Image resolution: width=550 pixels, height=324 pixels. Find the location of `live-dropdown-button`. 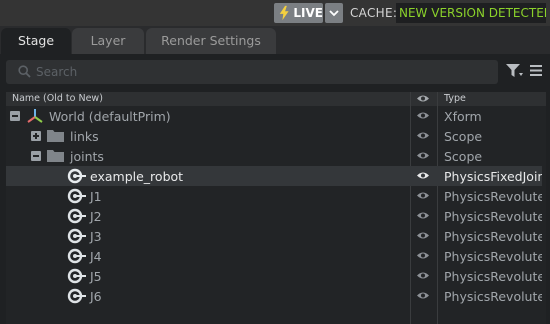

live-dropdown-button is located at coordinates (334, 13).